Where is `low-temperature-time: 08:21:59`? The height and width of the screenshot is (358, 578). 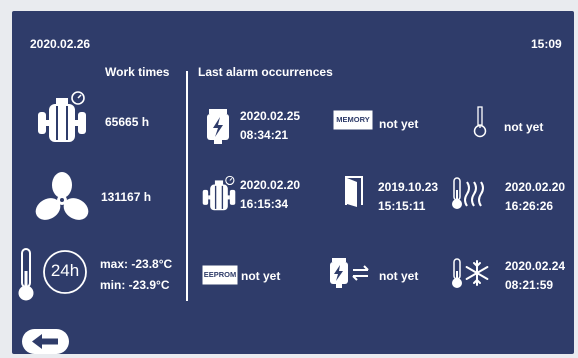 low-temperature-time: 08:21:59 is located at coordinates (529, 285).